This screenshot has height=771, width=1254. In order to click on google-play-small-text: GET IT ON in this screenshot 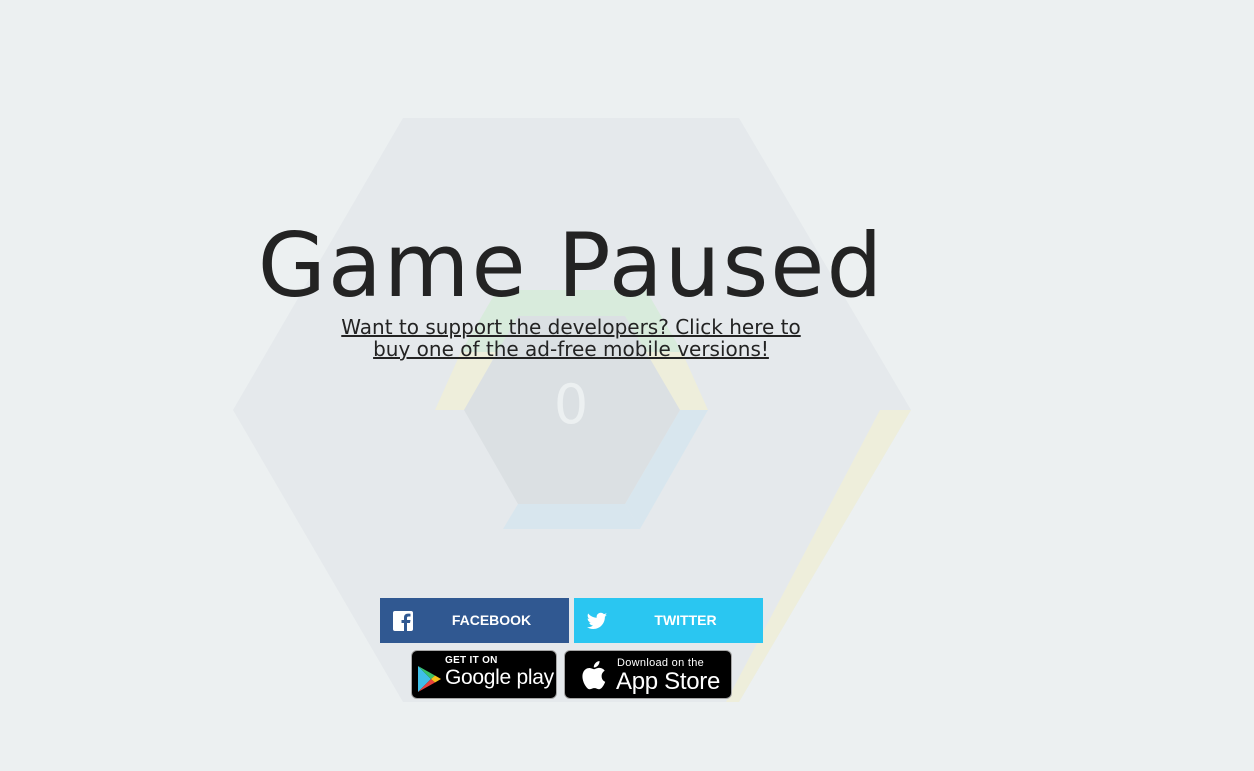, I will do `click(471, 660)`.